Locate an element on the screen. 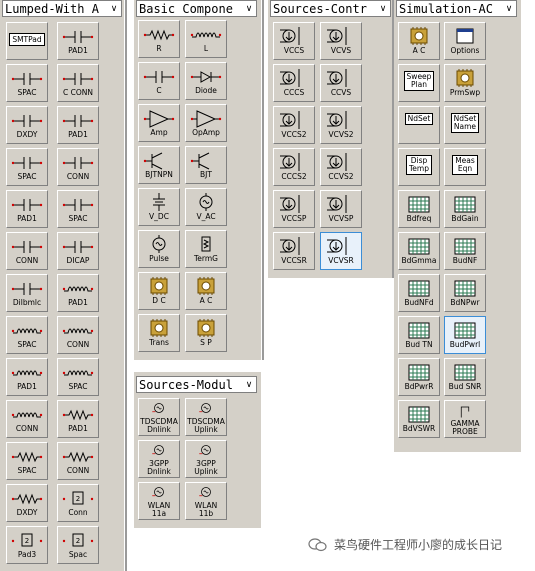  palette-item-v-dc: V_DC is located at coordinates (159, 207).